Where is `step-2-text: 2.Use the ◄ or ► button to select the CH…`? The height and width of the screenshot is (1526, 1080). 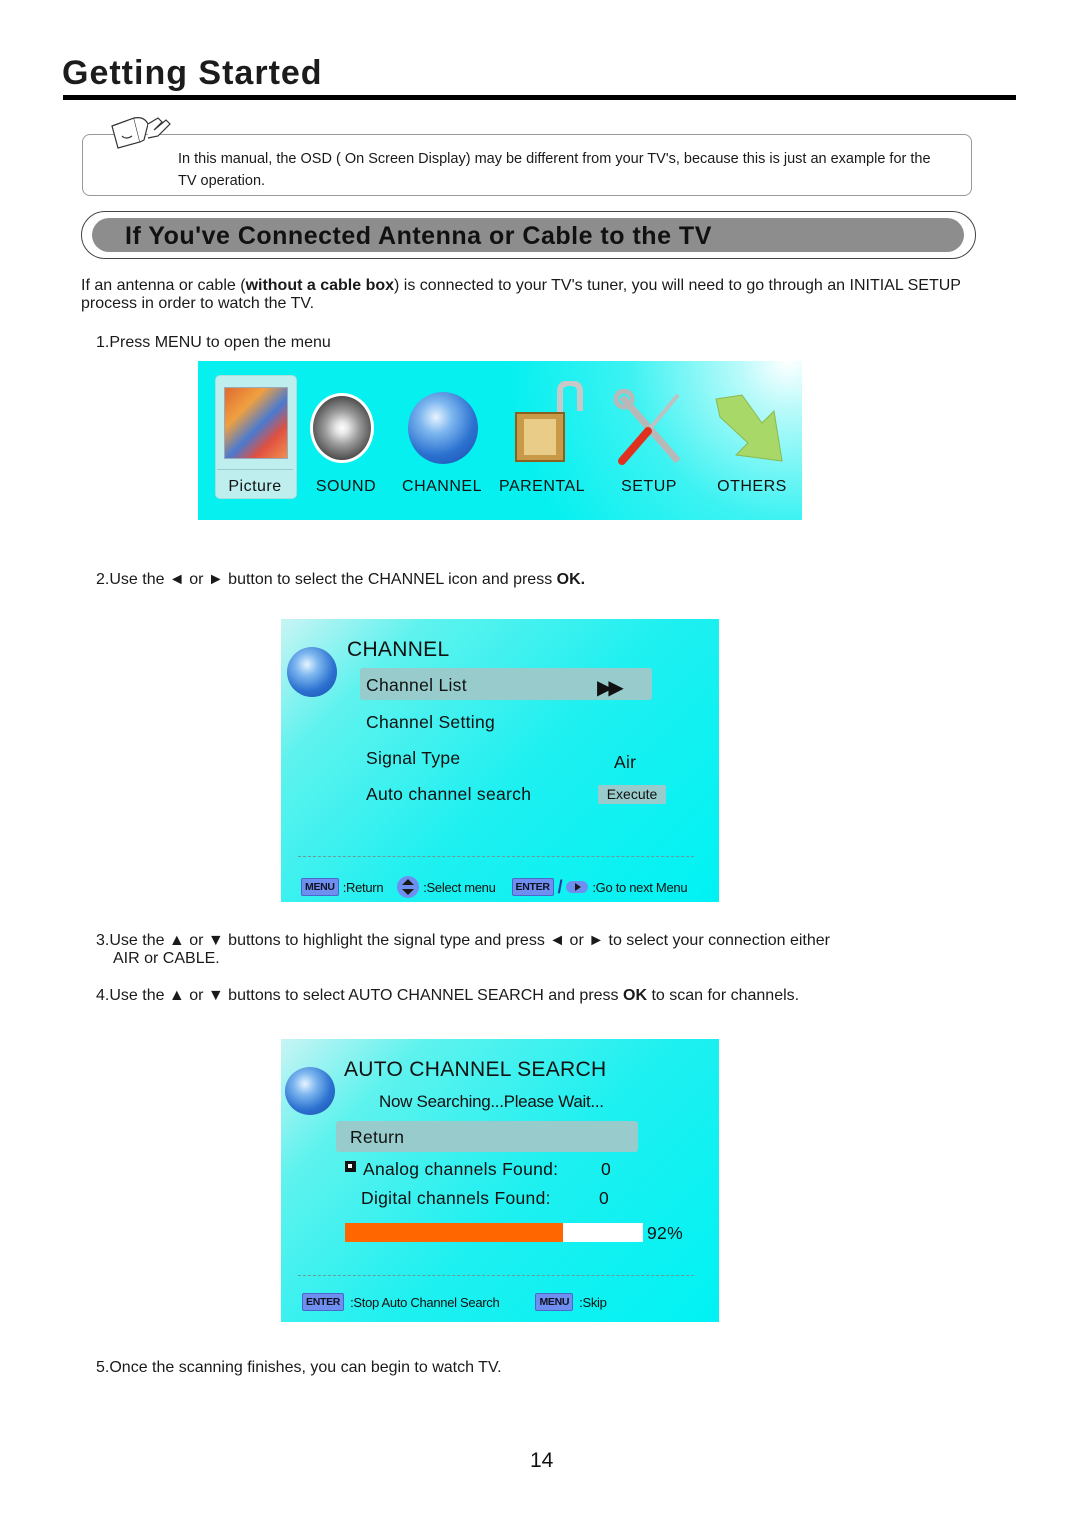
step-2-text: 2.Use the ◄ or ► button to select the CH… is located at coordinates (326, 579).